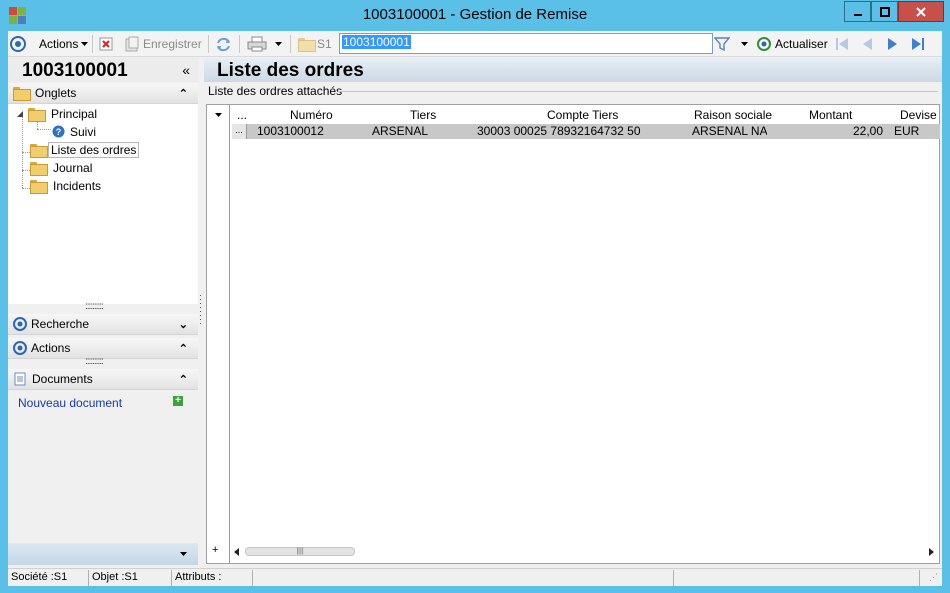 The image size is (950, 593). What do you see at coordinates (62, 167) in the screenshot?
I see `tree-node-journal: Journal` at bounding box center [62, 167].